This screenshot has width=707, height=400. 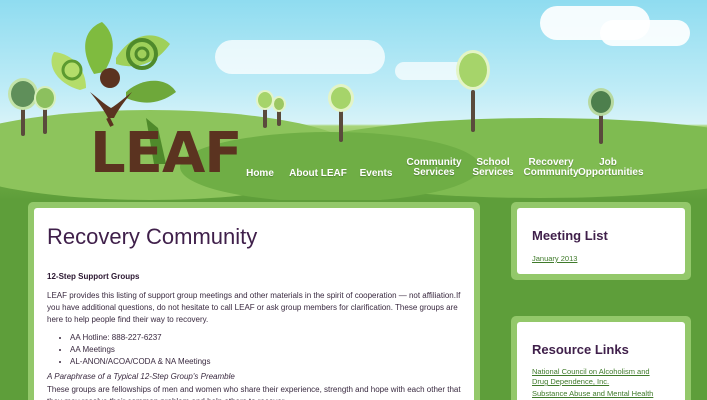 I want to click on list-item: AL-ANON/ACOA/CODA & NA Meetings, so click(x=140, y=362).